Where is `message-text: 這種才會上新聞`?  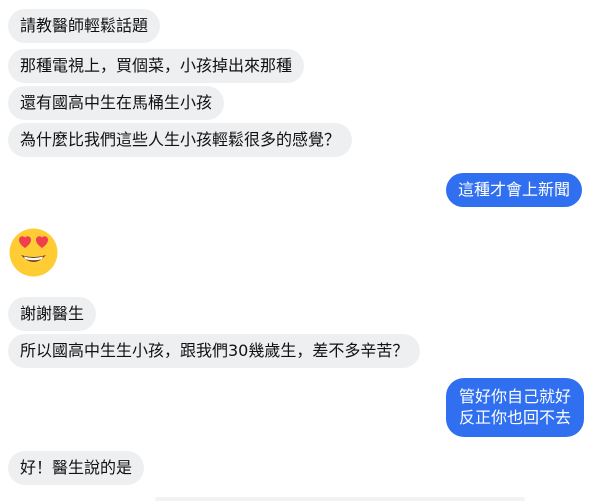
message-text: 這種才會上新聞 is located at coordinates (514, 189).